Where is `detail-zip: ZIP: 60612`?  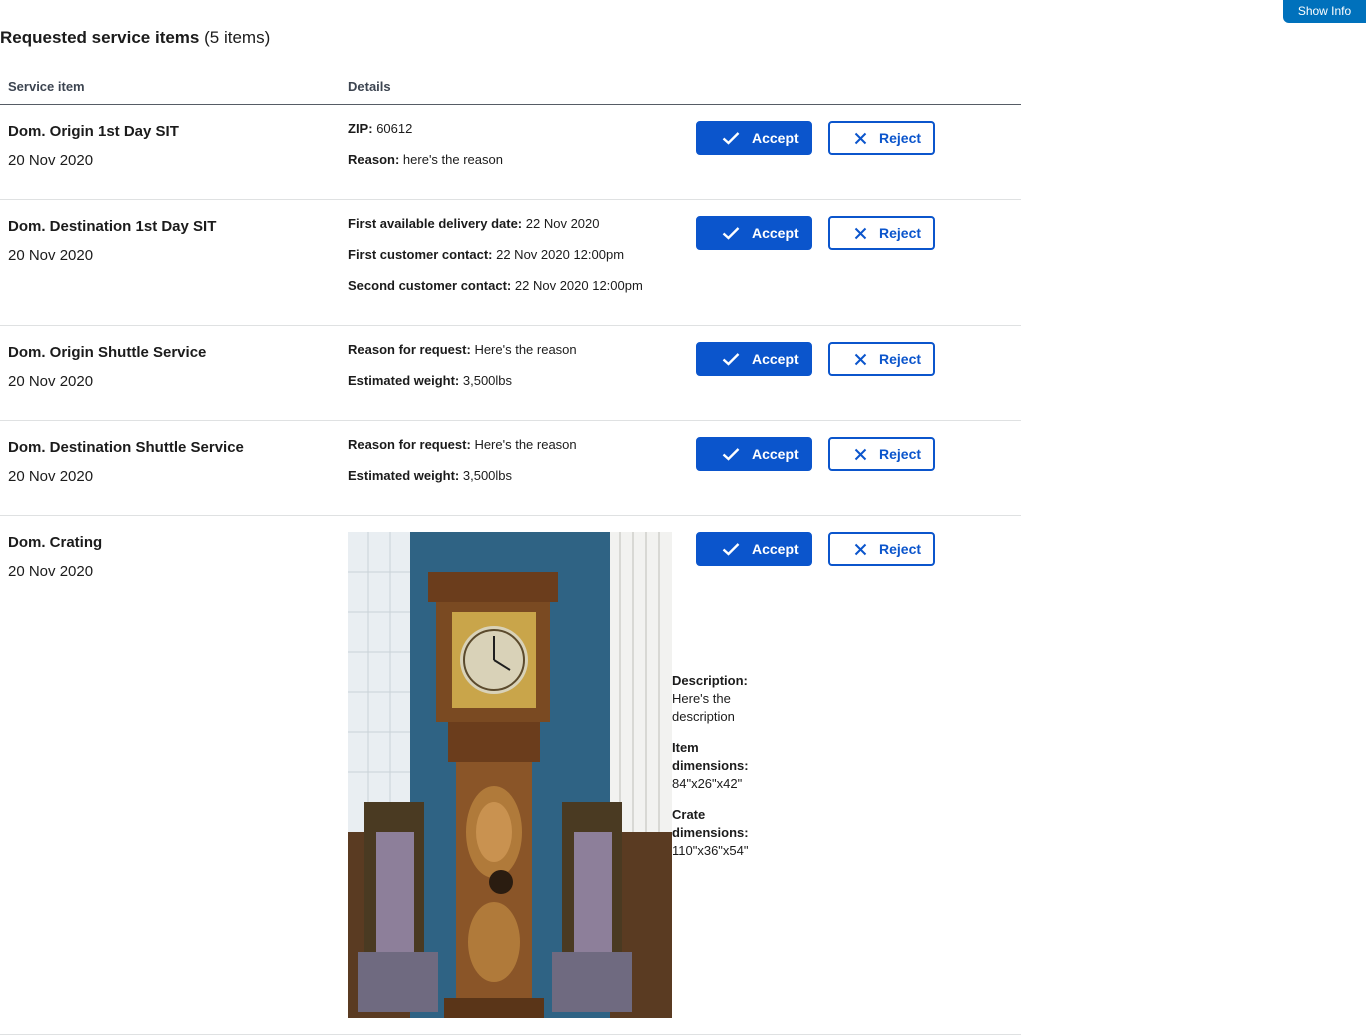 detail-zip: ZIP: 60612 is located at coordinates (518, 129).